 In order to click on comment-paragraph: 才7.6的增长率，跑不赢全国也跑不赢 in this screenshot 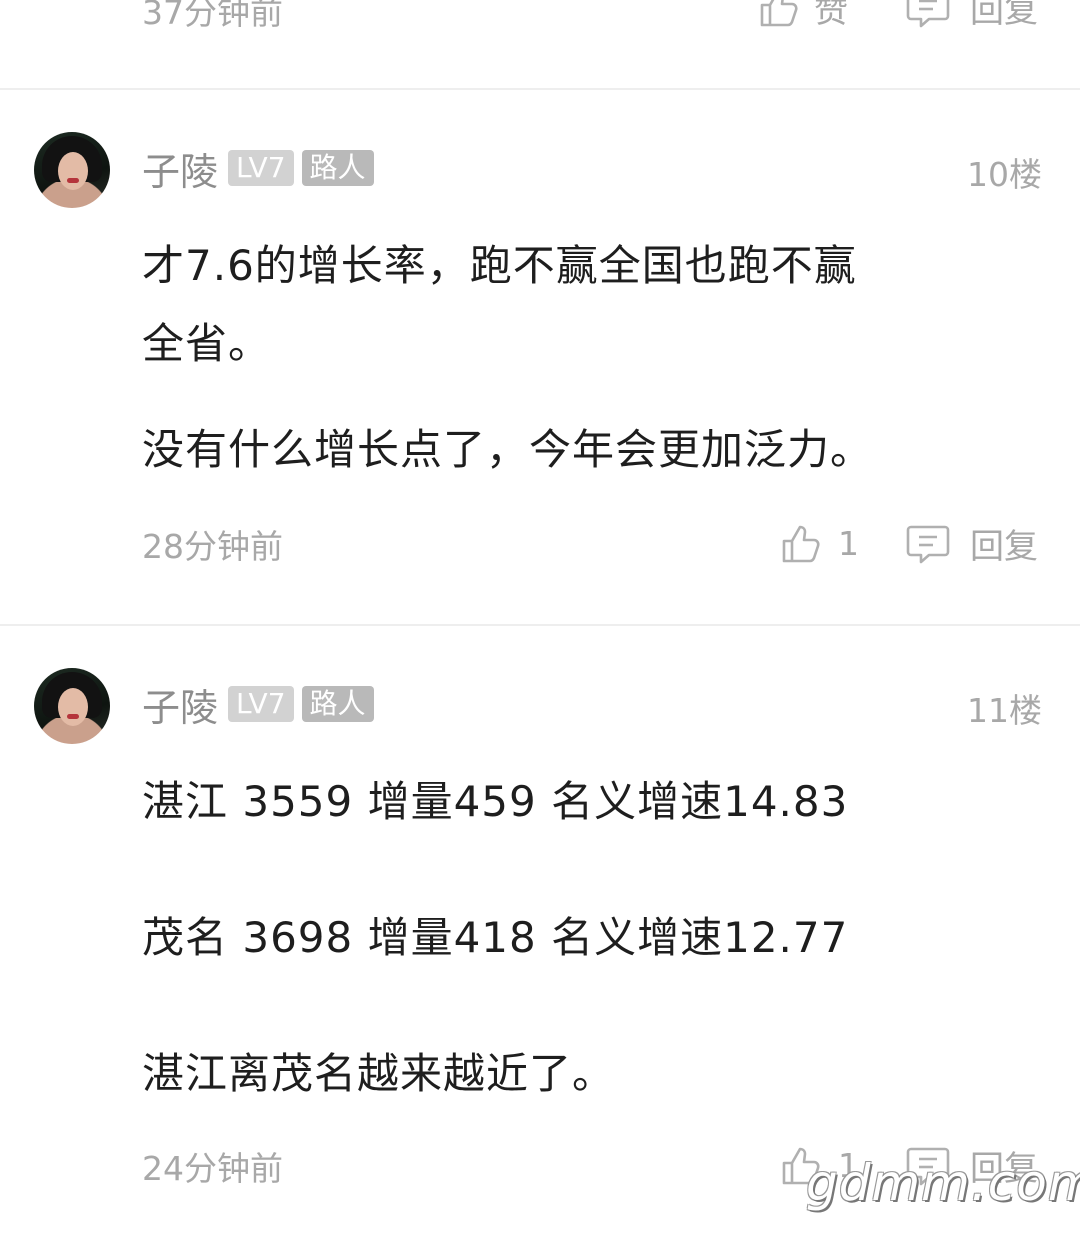, I will do `click(499, 265)`.